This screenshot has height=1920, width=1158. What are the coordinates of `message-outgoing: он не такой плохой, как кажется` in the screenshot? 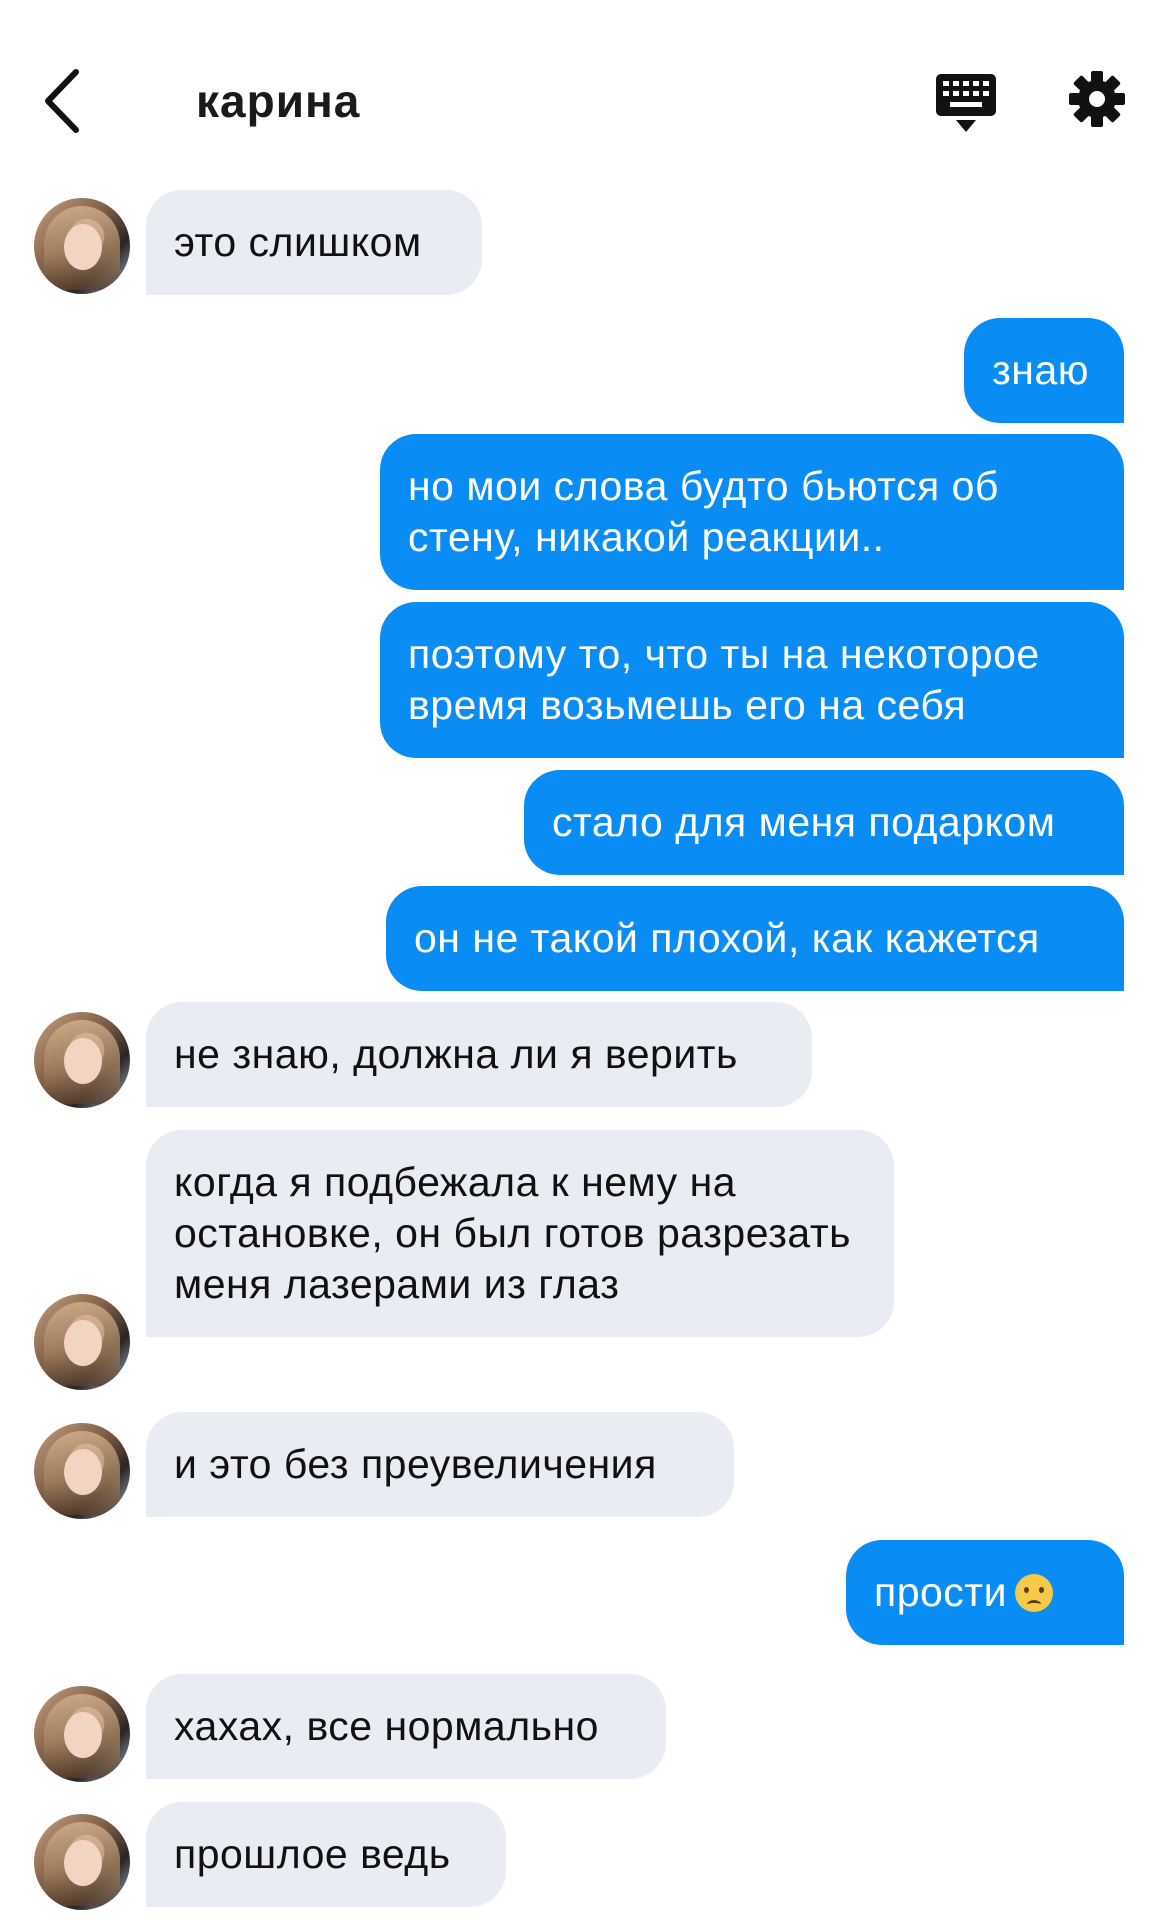 It's located at (755, 938).